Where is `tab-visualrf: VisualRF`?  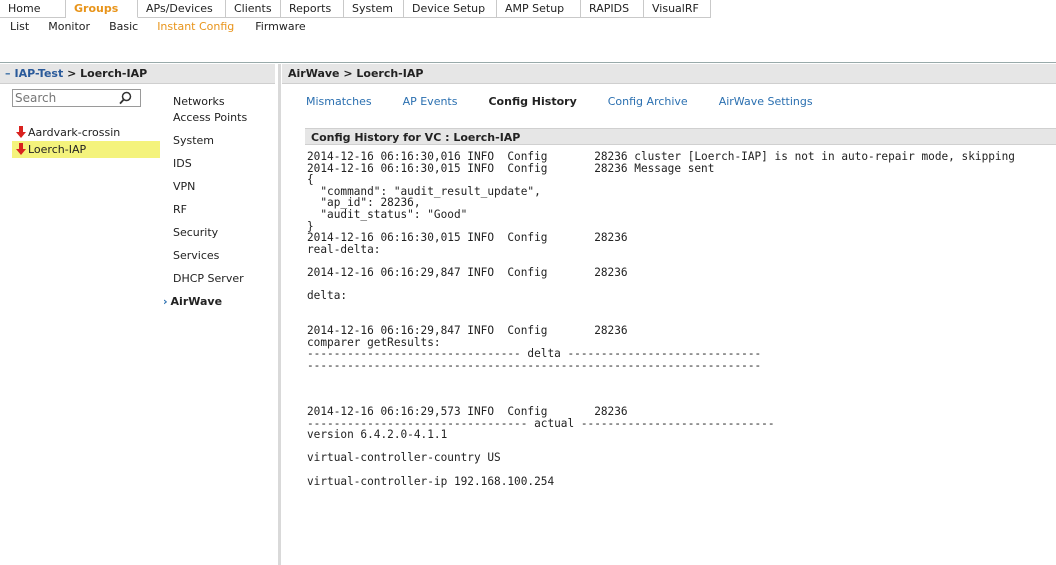
tab-visualrf: VisualRF is located at coordinates (677, 9).